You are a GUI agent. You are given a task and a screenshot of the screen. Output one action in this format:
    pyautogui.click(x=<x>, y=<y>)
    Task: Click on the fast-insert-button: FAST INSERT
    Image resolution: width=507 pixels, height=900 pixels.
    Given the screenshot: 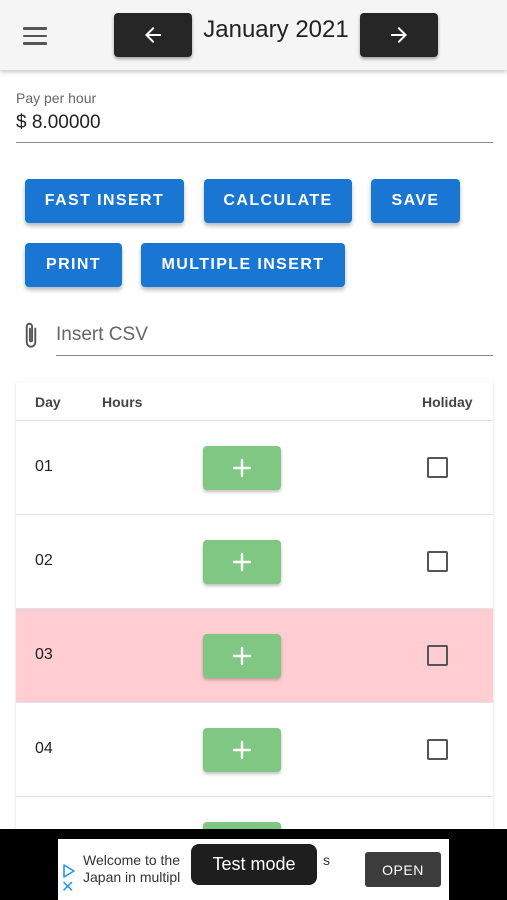 What is the action you would take?
    pyautogui.click(x=104, y=201)
    